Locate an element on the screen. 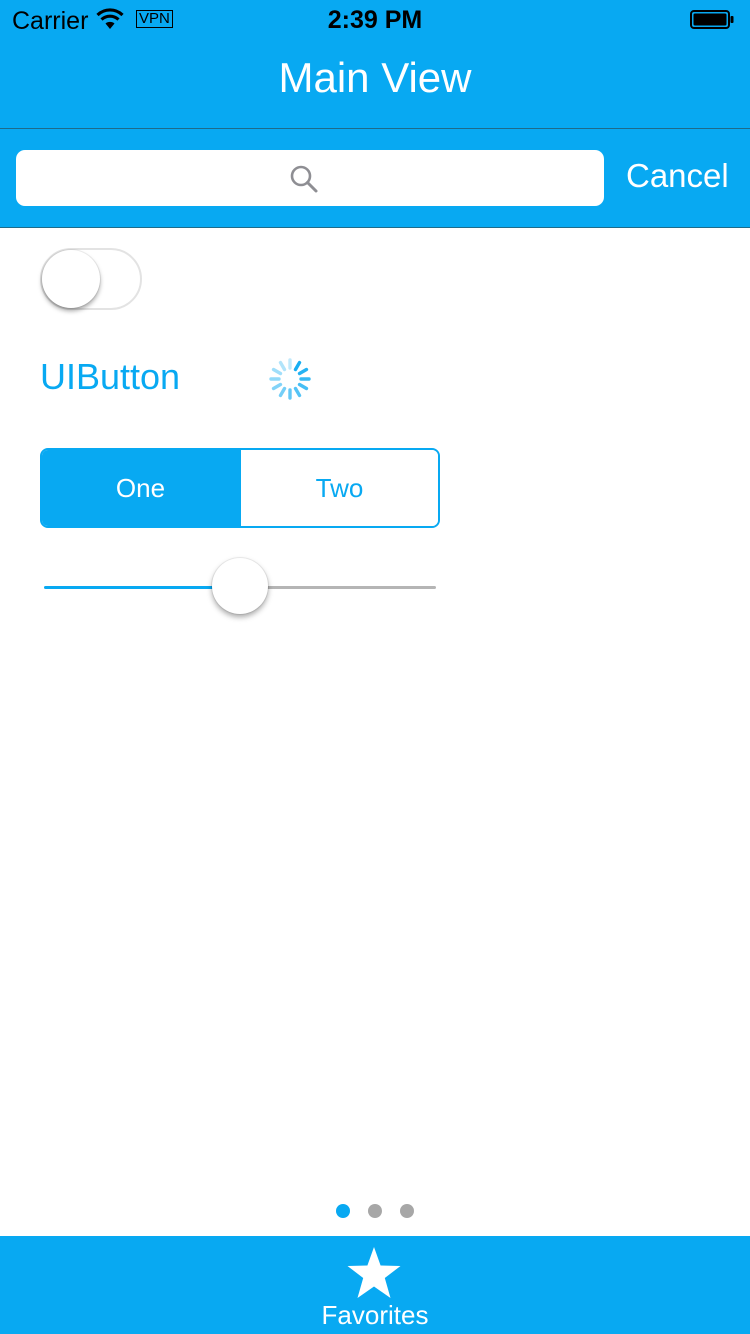 Image resolution: width=750 pixels, height=1334 pixels. tab-label-favorites: Favorites is located at coordinates (375, 1315).